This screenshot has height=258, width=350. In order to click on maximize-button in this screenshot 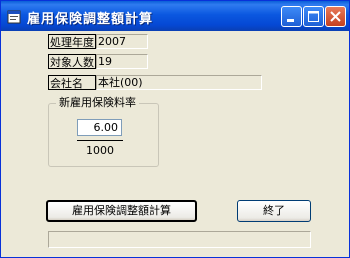, I will do `click(313, 16)`.